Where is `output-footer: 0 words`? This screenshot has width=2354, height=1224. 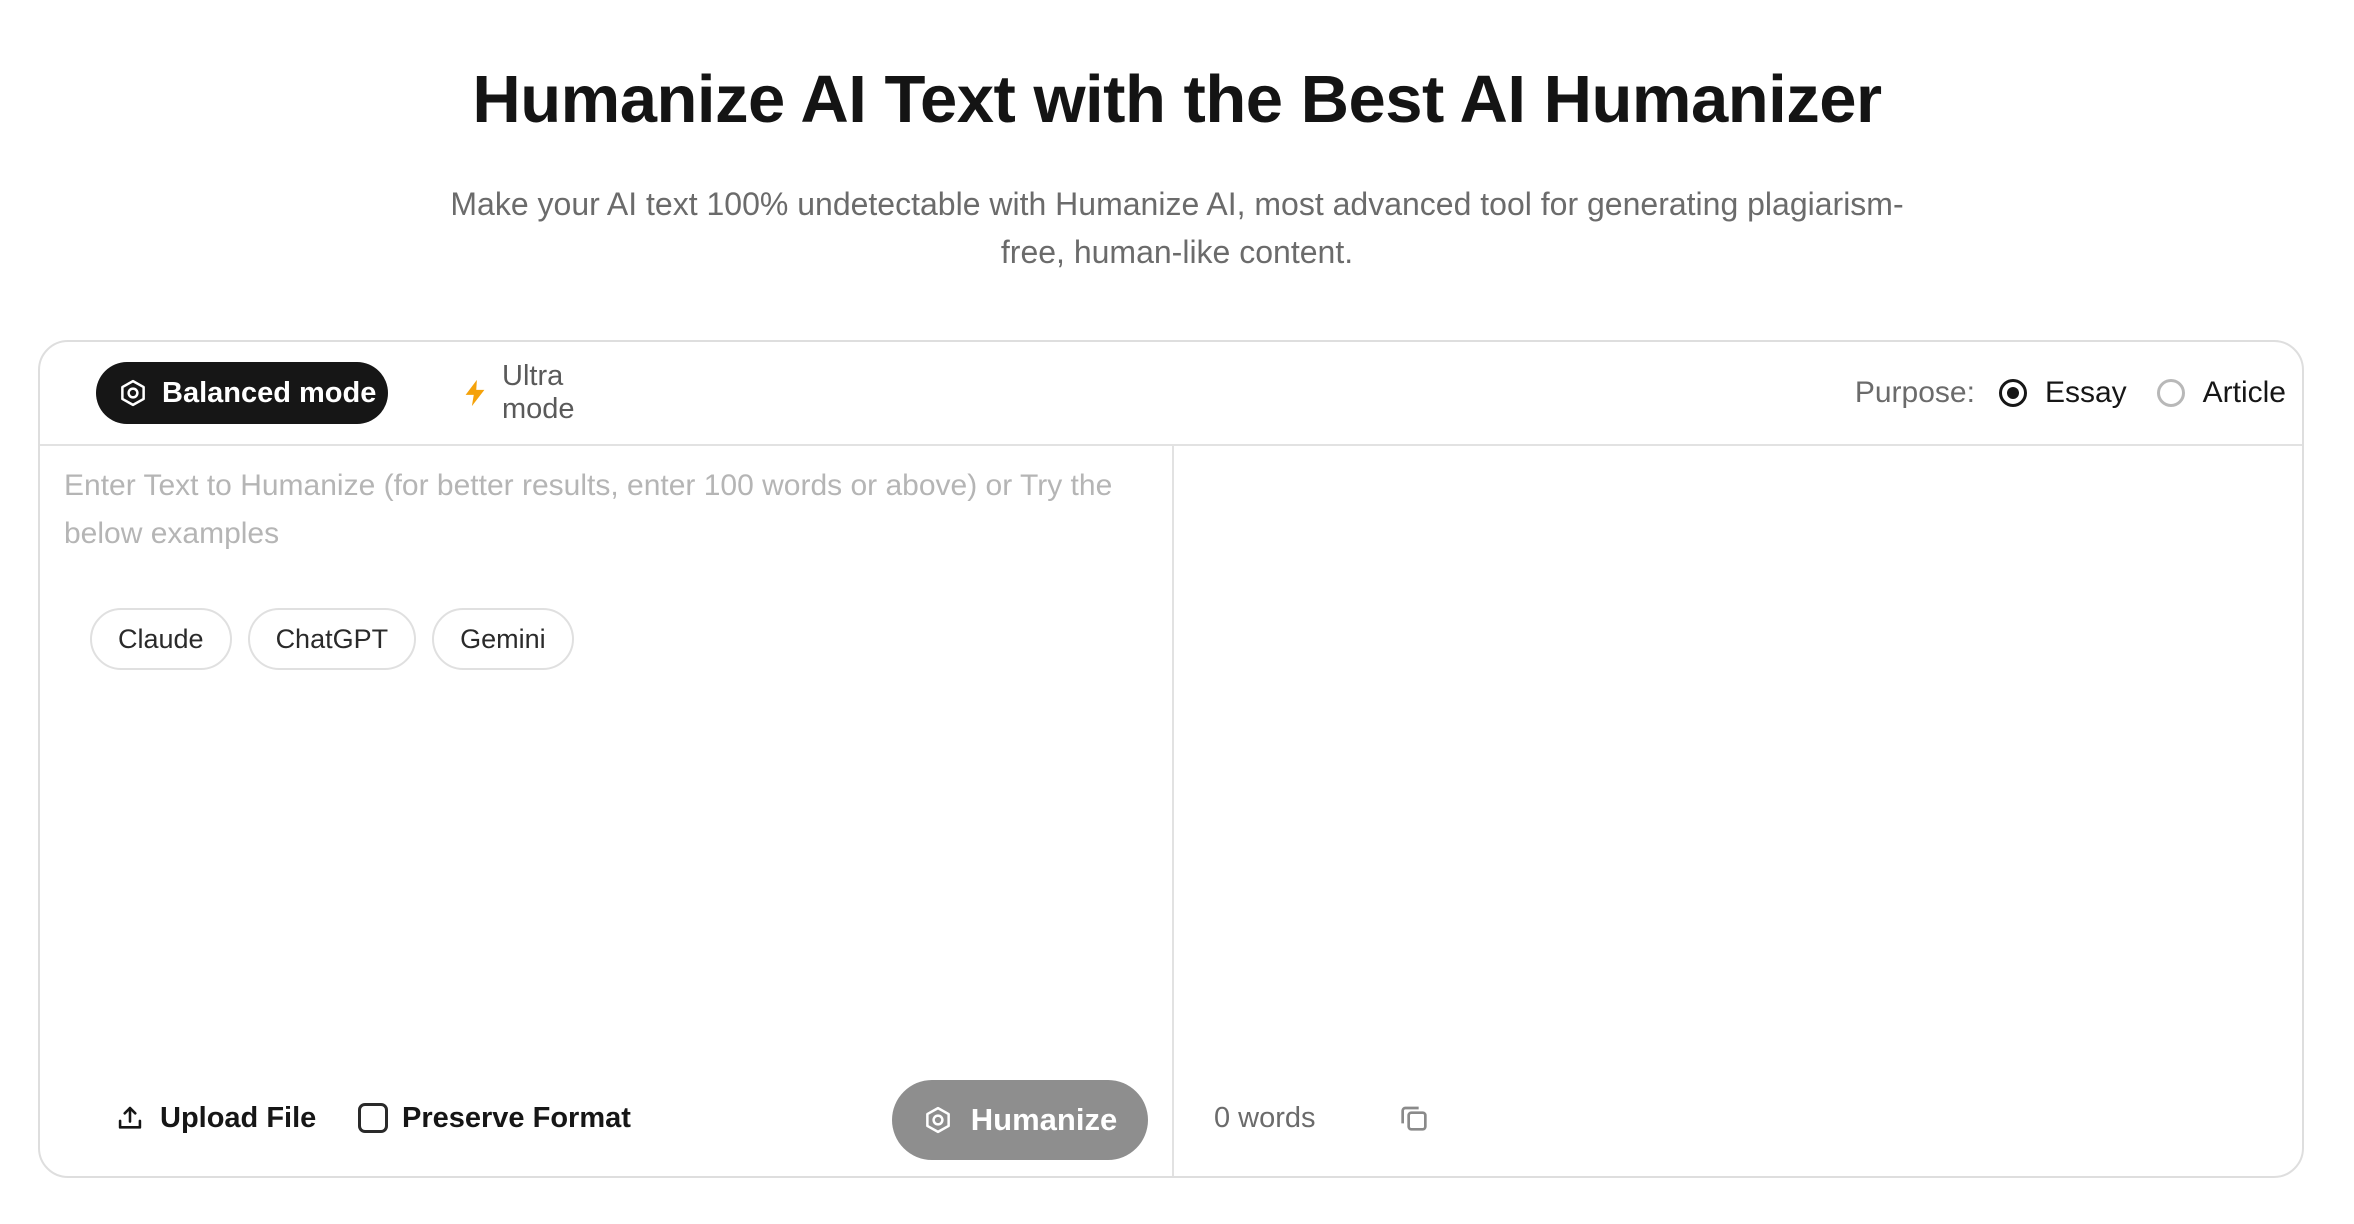 output-footer: 0 words is located at coordinates (1738, 1118).